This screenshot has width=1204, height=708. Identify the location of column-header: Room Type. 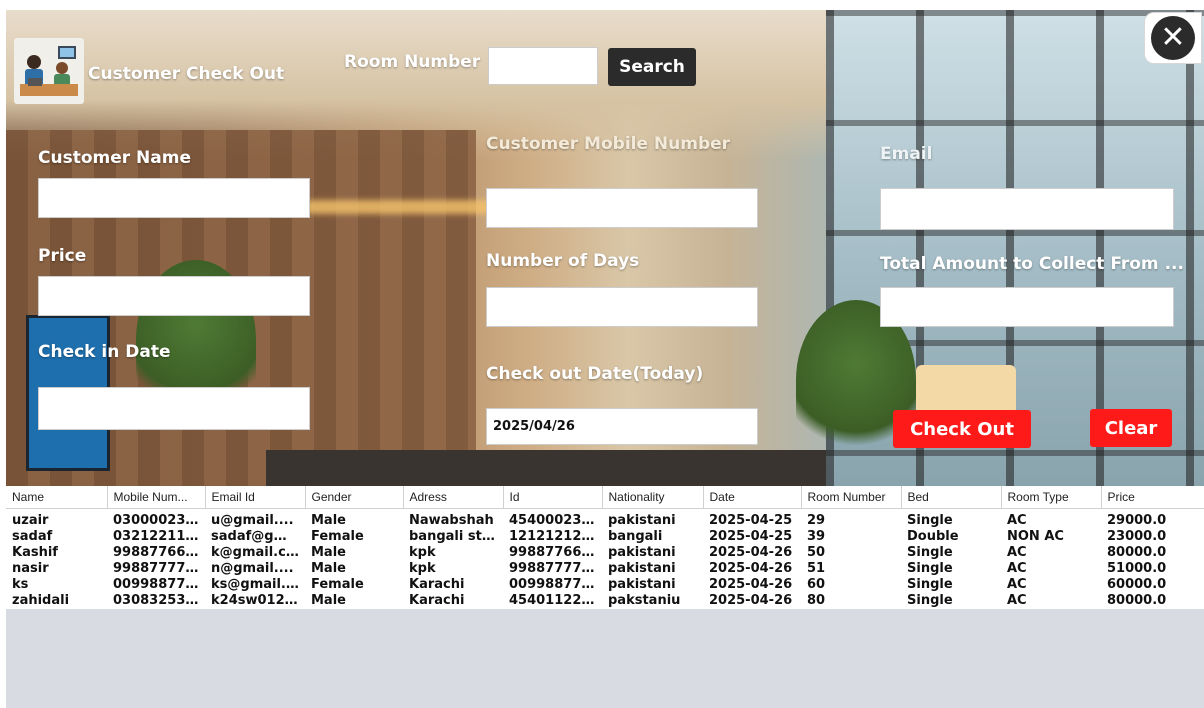
(1051, 497).